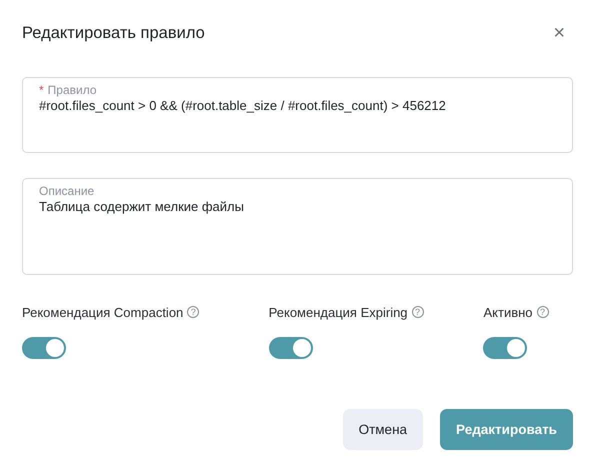 Image resolution: width=595 pixels, height=476 pixels. I want to click on toggle-label: Рекомендация Expiring, so click(338, 312).